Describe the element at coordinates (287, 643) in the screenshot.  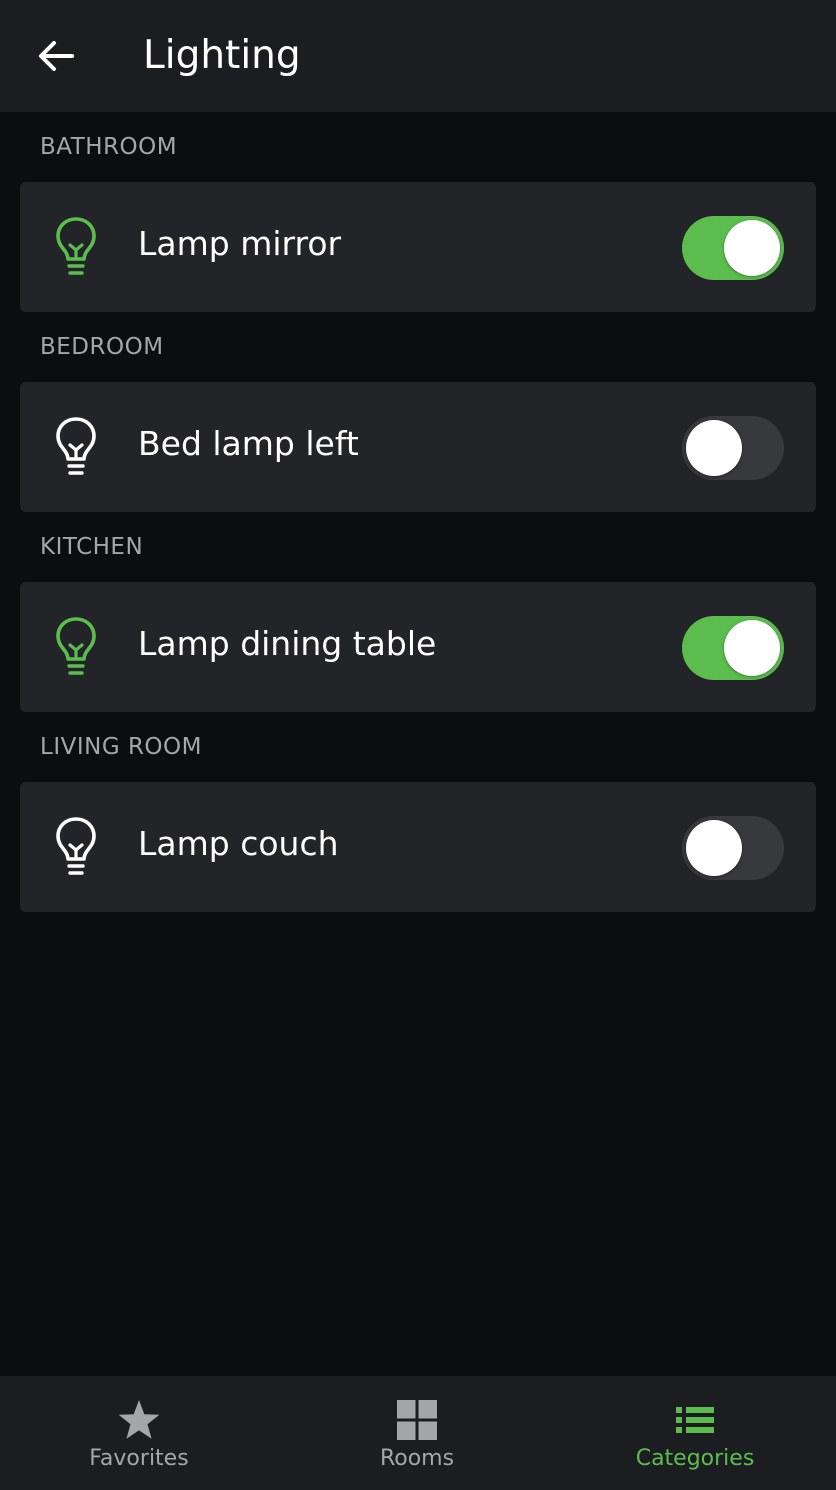
I see `device-name: Lamp dining table` at that location.